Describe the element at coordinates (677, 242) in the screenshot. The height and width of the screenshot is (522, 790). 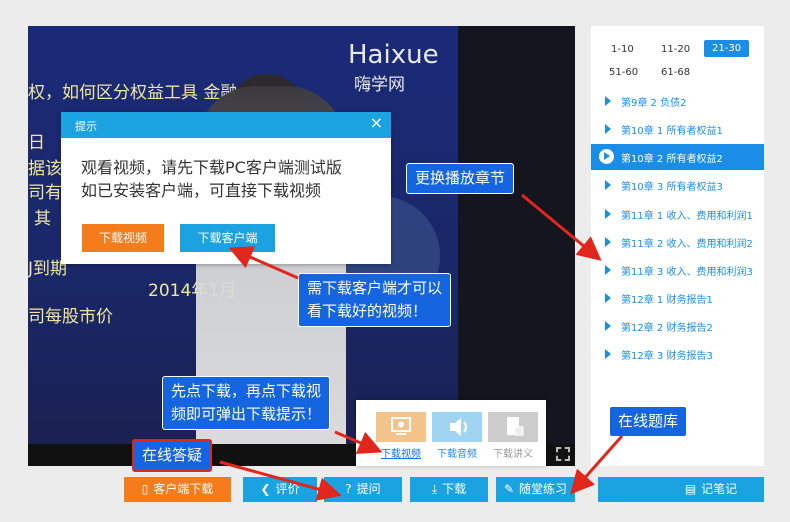
I see `chapter-item: 第11章 2 收入、费用和利润2` at that location.